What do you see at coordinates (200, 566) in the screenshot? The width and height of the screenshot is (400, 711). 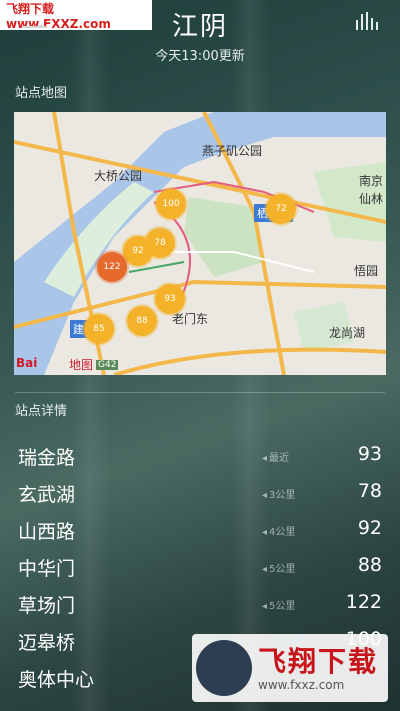 I see `station-row: 中华门 5公里 88` at bounding box center [200, 566].